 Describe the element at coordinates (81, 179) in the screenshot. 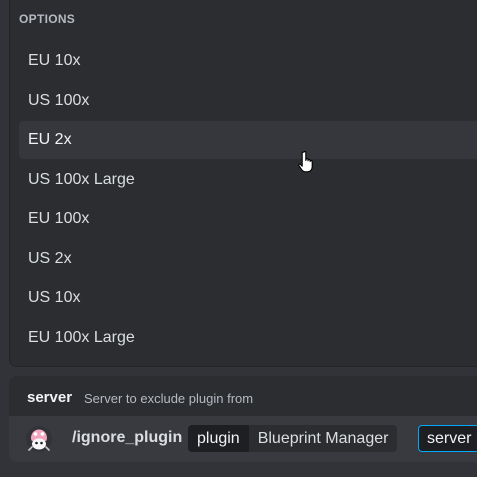

I see `option-label: US 100x Large` at that location.